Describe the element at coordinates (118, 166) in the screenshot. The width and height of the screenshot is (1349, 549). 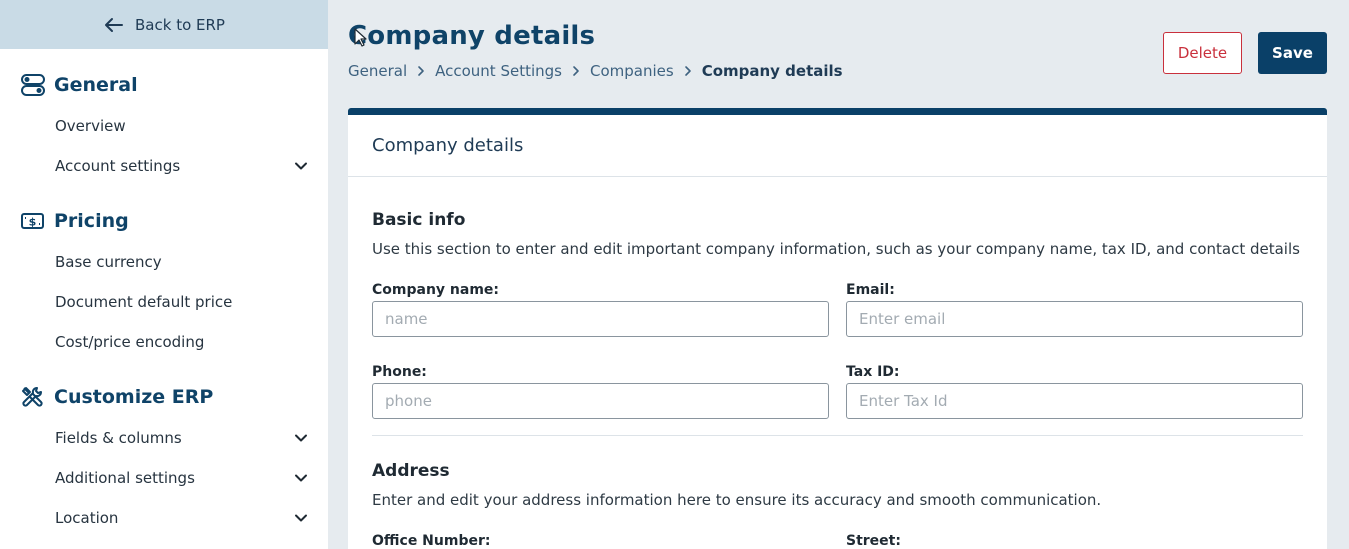
I see `sidebar-item-label: Account settings` at that location.